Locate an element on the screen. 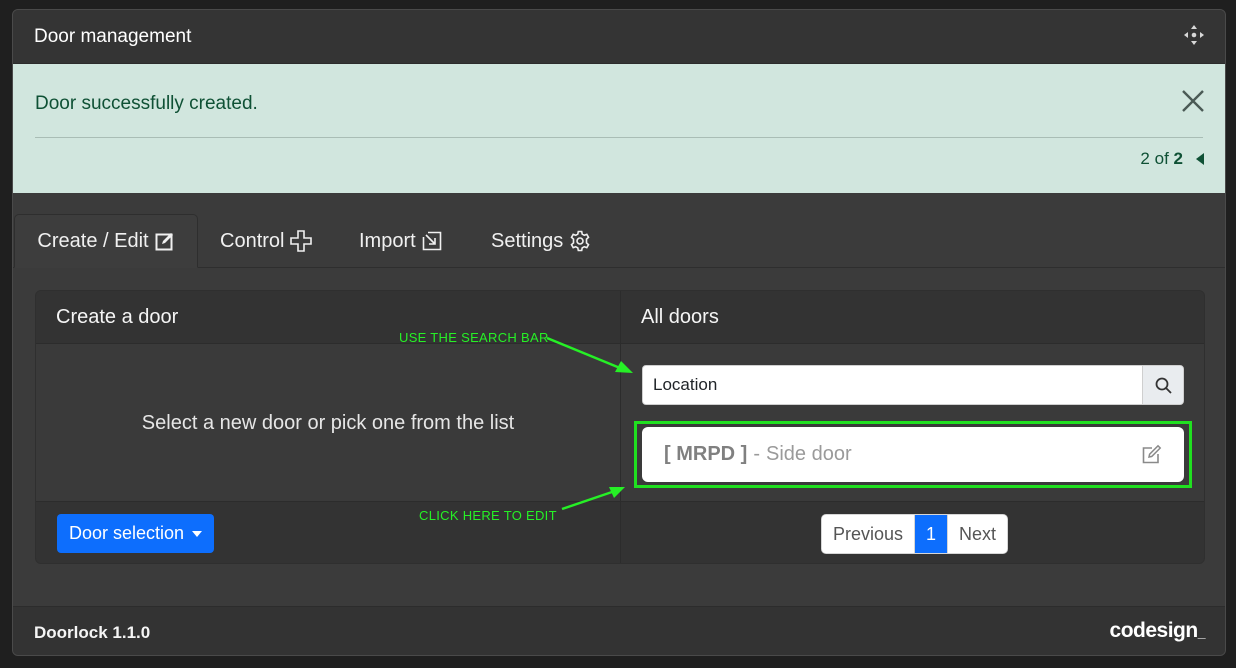  pagination: Previous 1 Next is located at coordinates (915, 534).